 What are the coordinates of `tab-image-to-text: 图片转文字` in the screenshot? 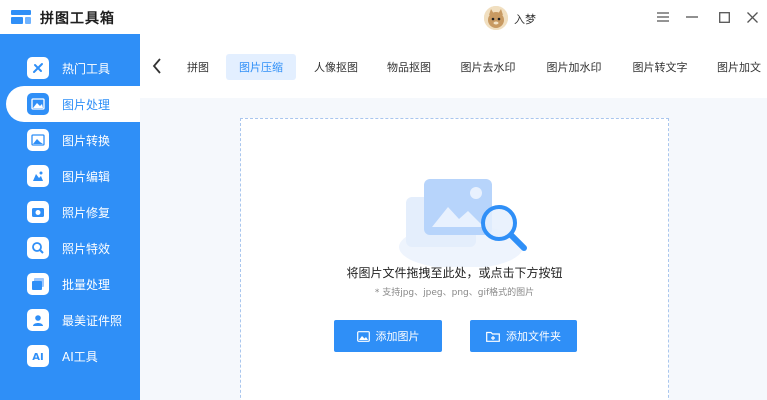 It's located at (660, 67).